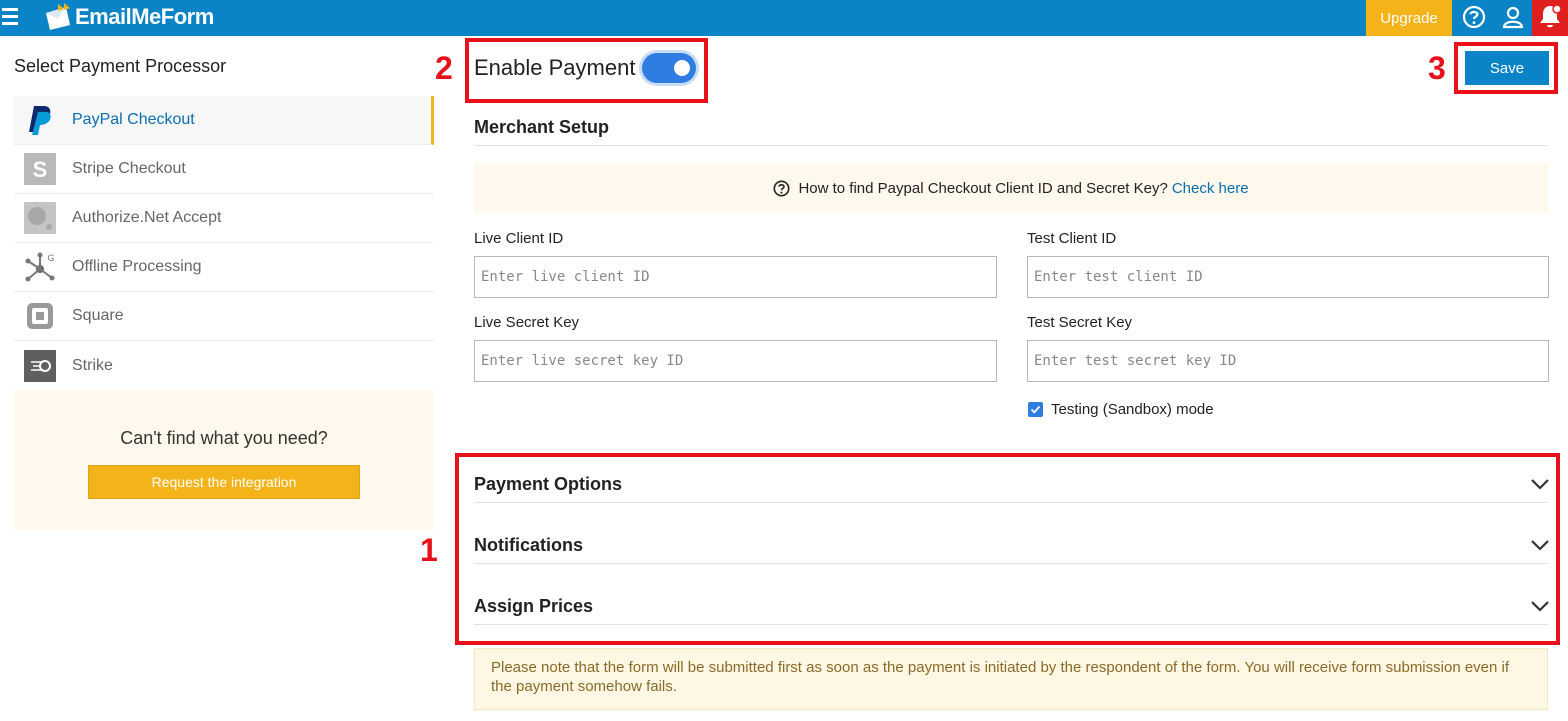 The height and width of the screenshot is (721, 1568). I want to click on brand-logo: EmailMeForm, so click(129, 17).